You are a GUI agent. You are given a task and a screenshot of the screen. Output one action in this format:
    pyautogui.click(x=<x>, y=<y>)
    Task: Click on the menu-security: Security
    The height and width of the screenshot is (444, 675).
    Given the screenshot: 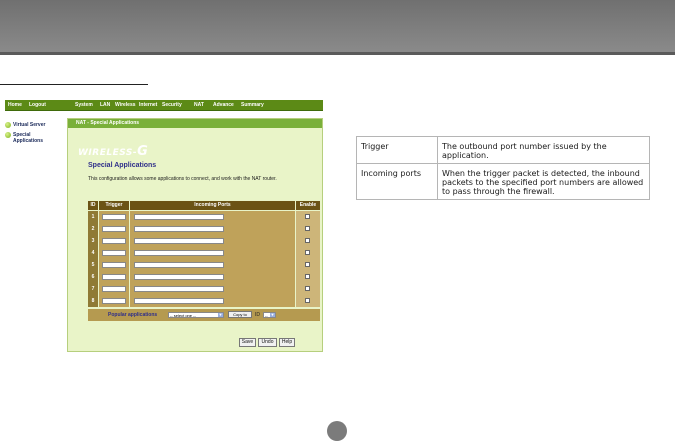 What is the action you would take?
    pyautogui.click(x=172, y=105)
    